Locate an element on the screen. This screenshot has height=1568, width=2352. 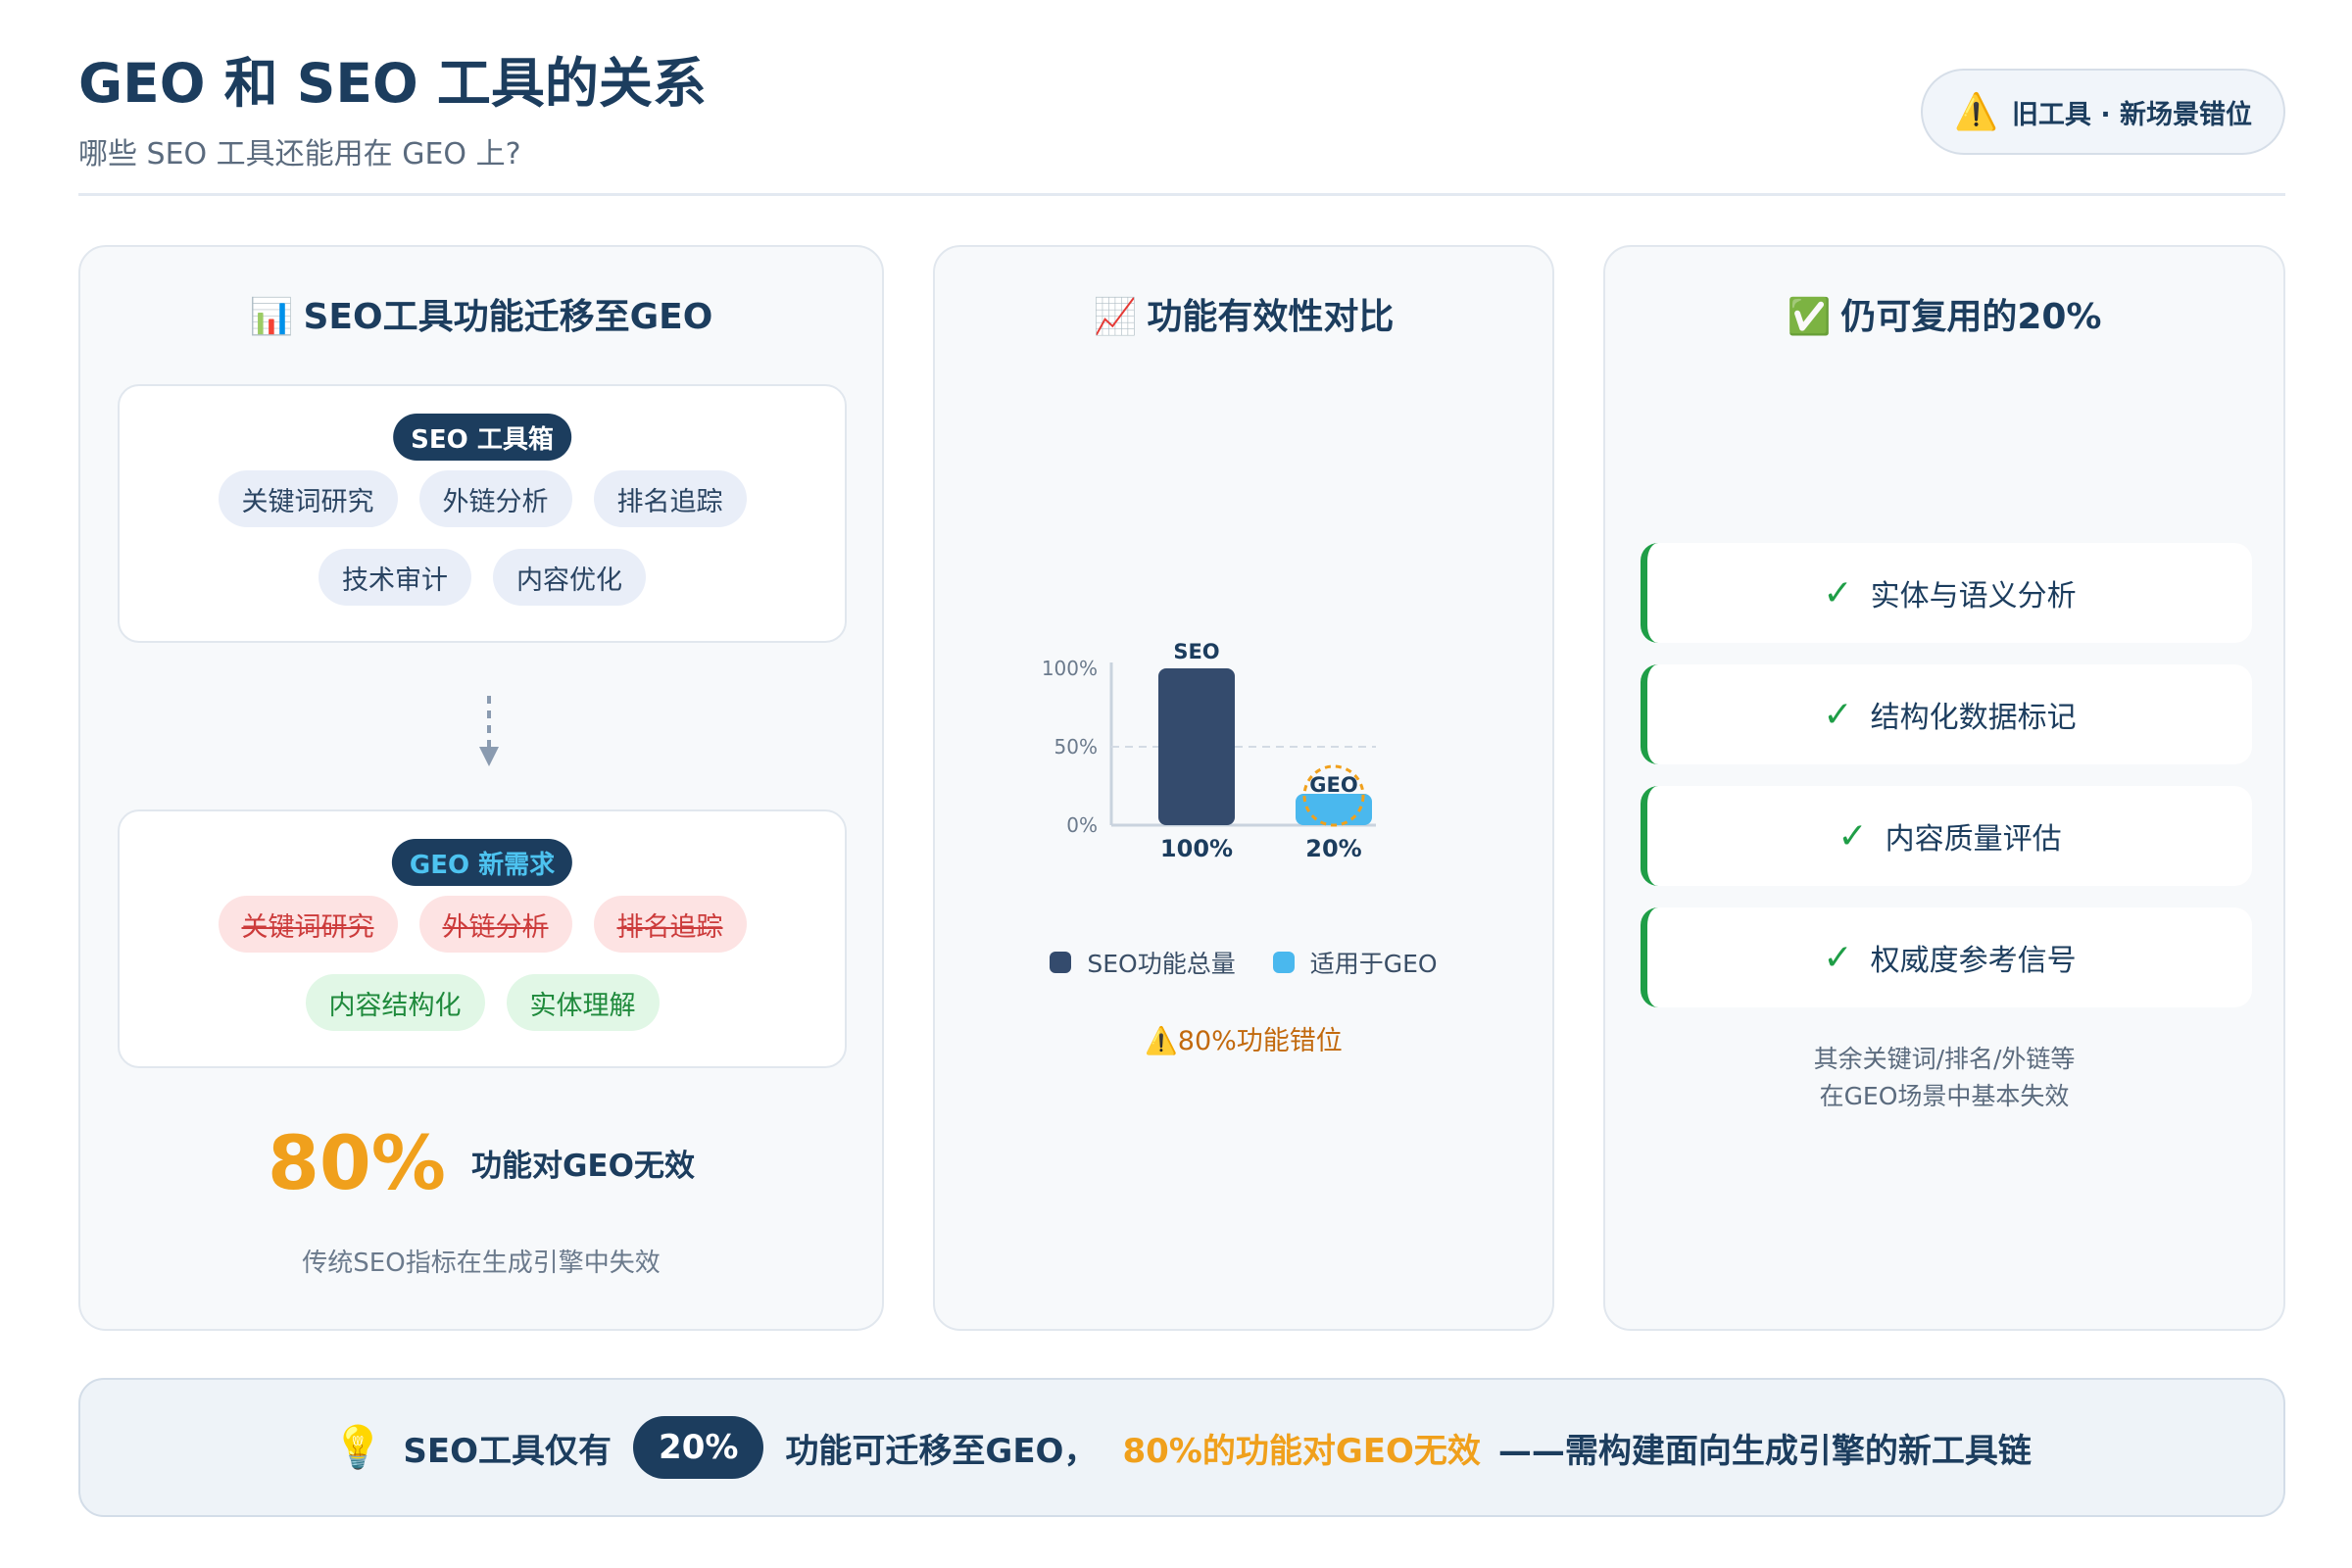
geo-needs-tag: GEO 新需求 is located at coordinates (482, 862).